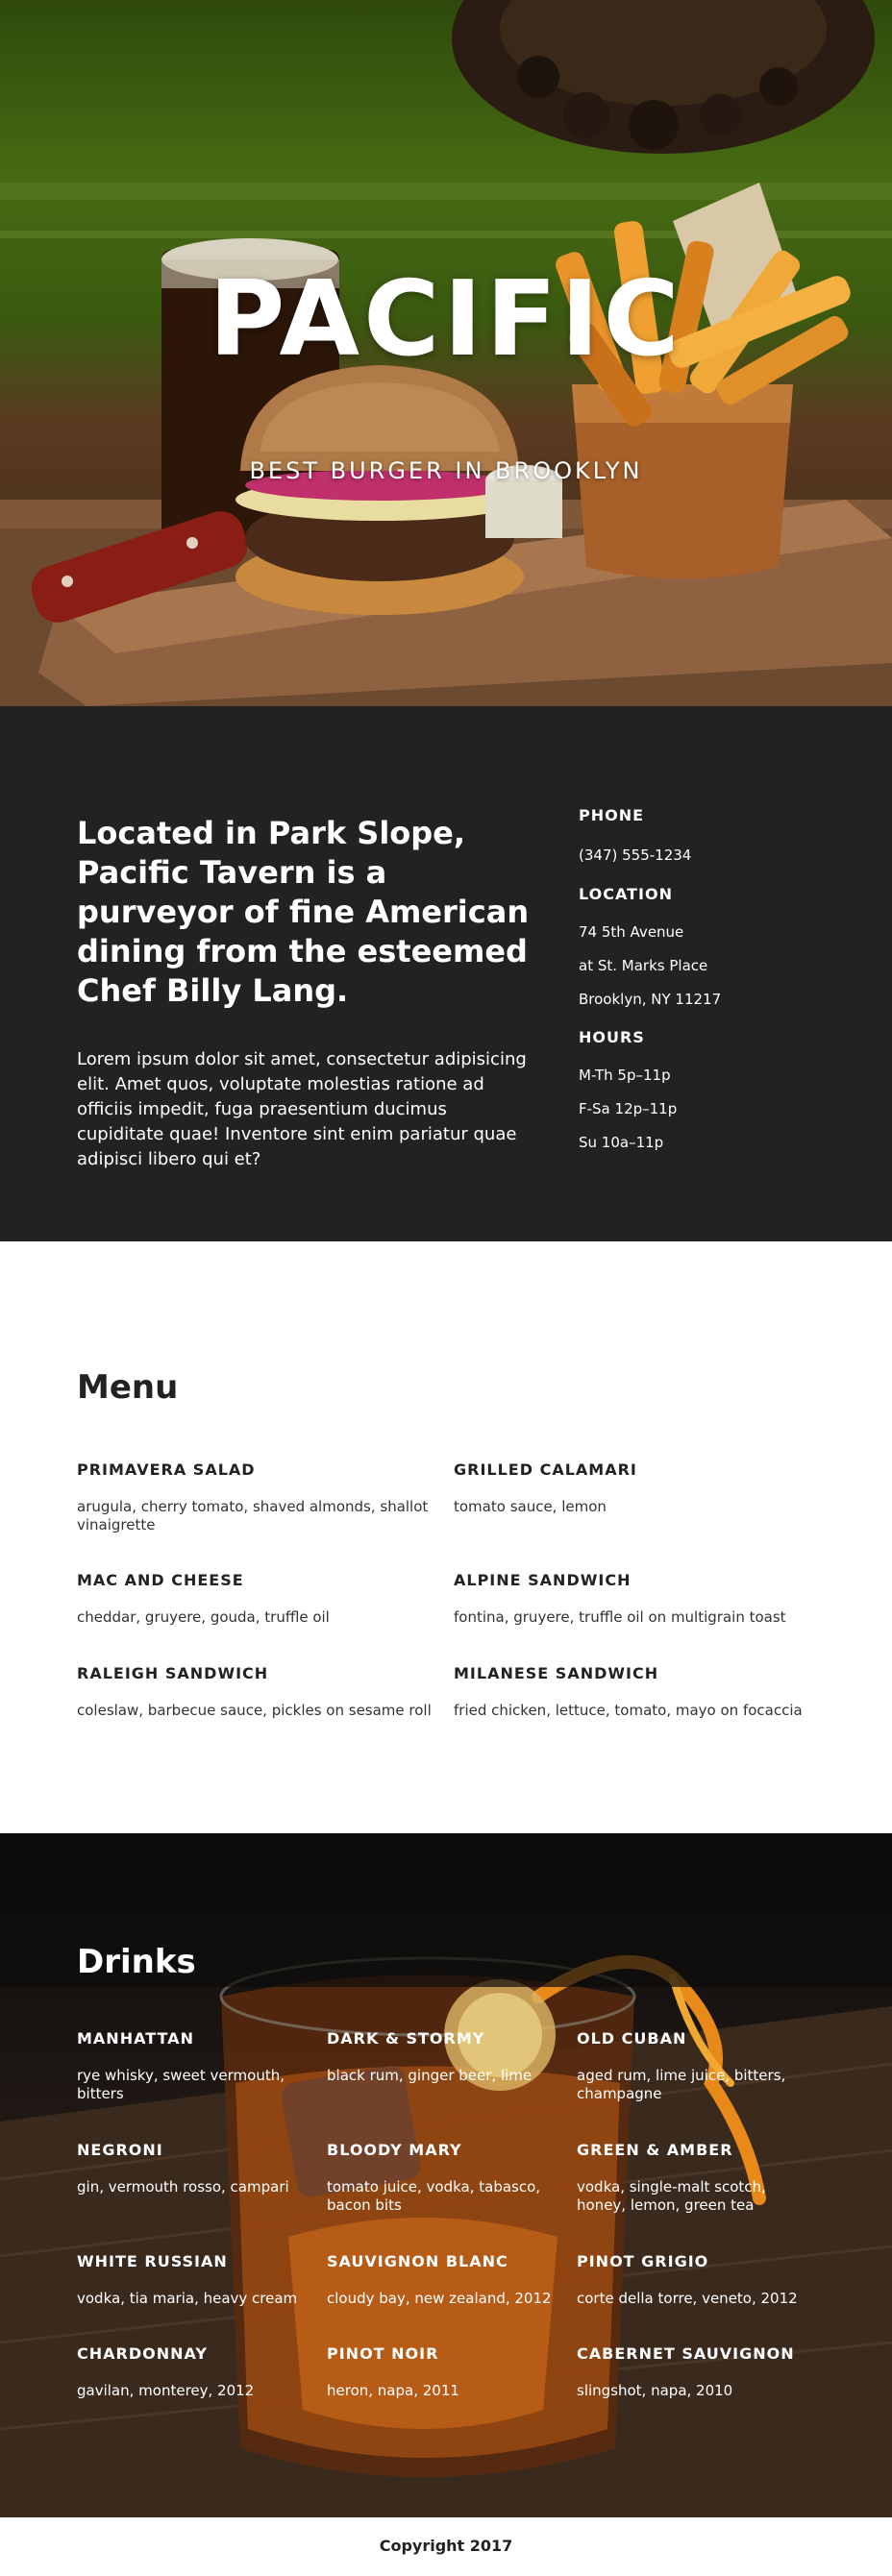 Image resolution: width=892 pixels, height=2576 pixels. Describe the element at coordinates (166, 1469) in the screenshot. I see `menu-item-name: PRIMAVERA SALAD` at that location.